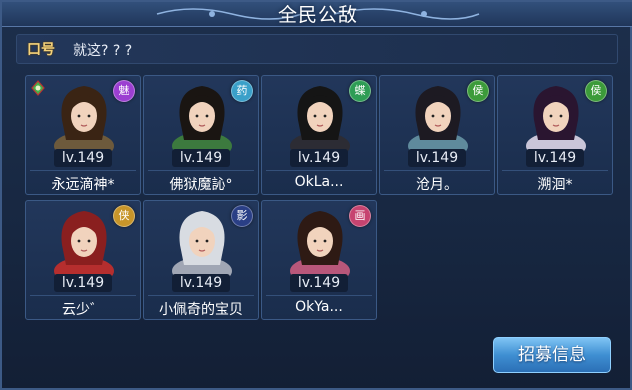 The height and width of the screenshot is (390, 632). I want to click on title-bar: 全民公敌, so click(317, 14).